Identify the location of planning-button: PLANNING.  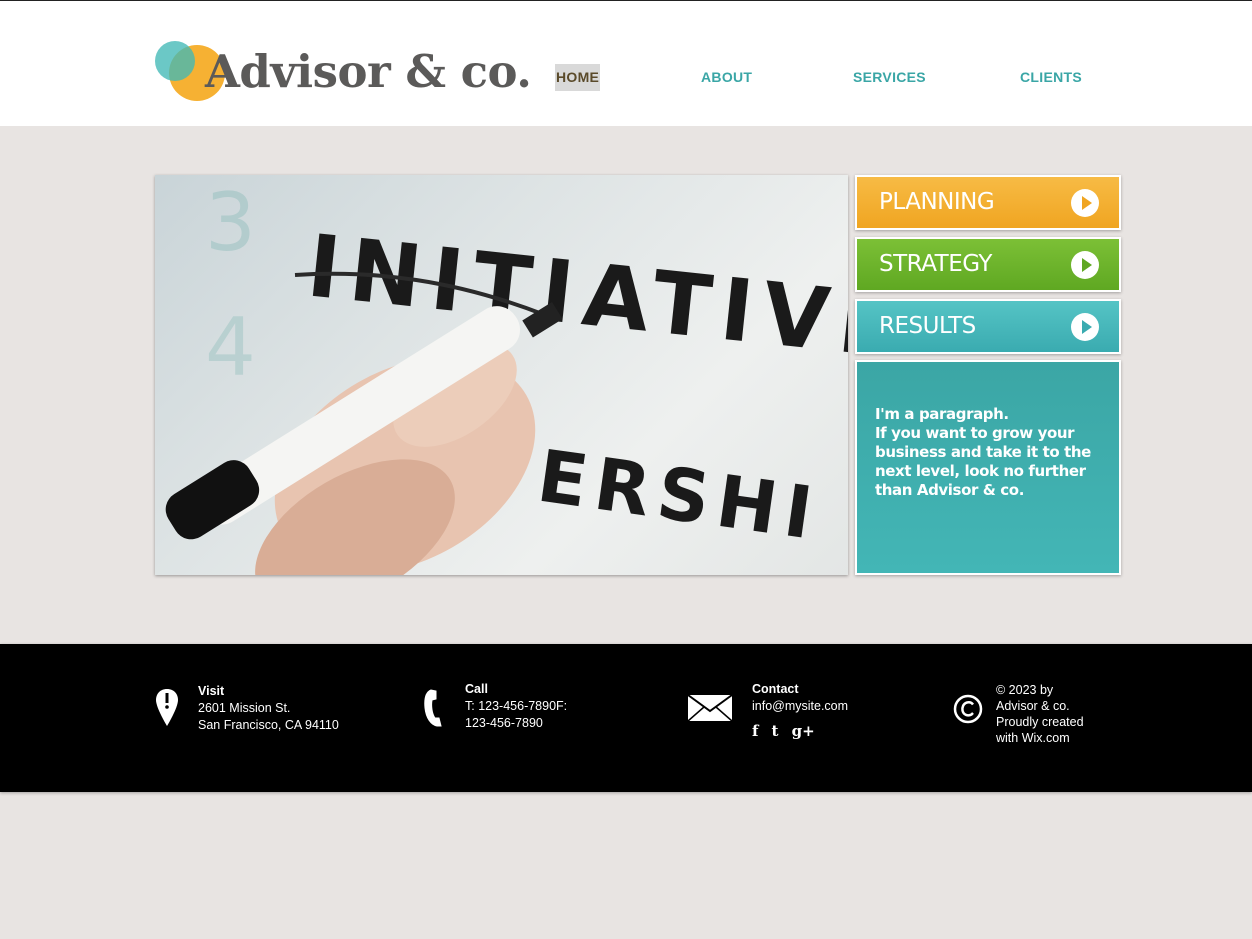
(988, 202).